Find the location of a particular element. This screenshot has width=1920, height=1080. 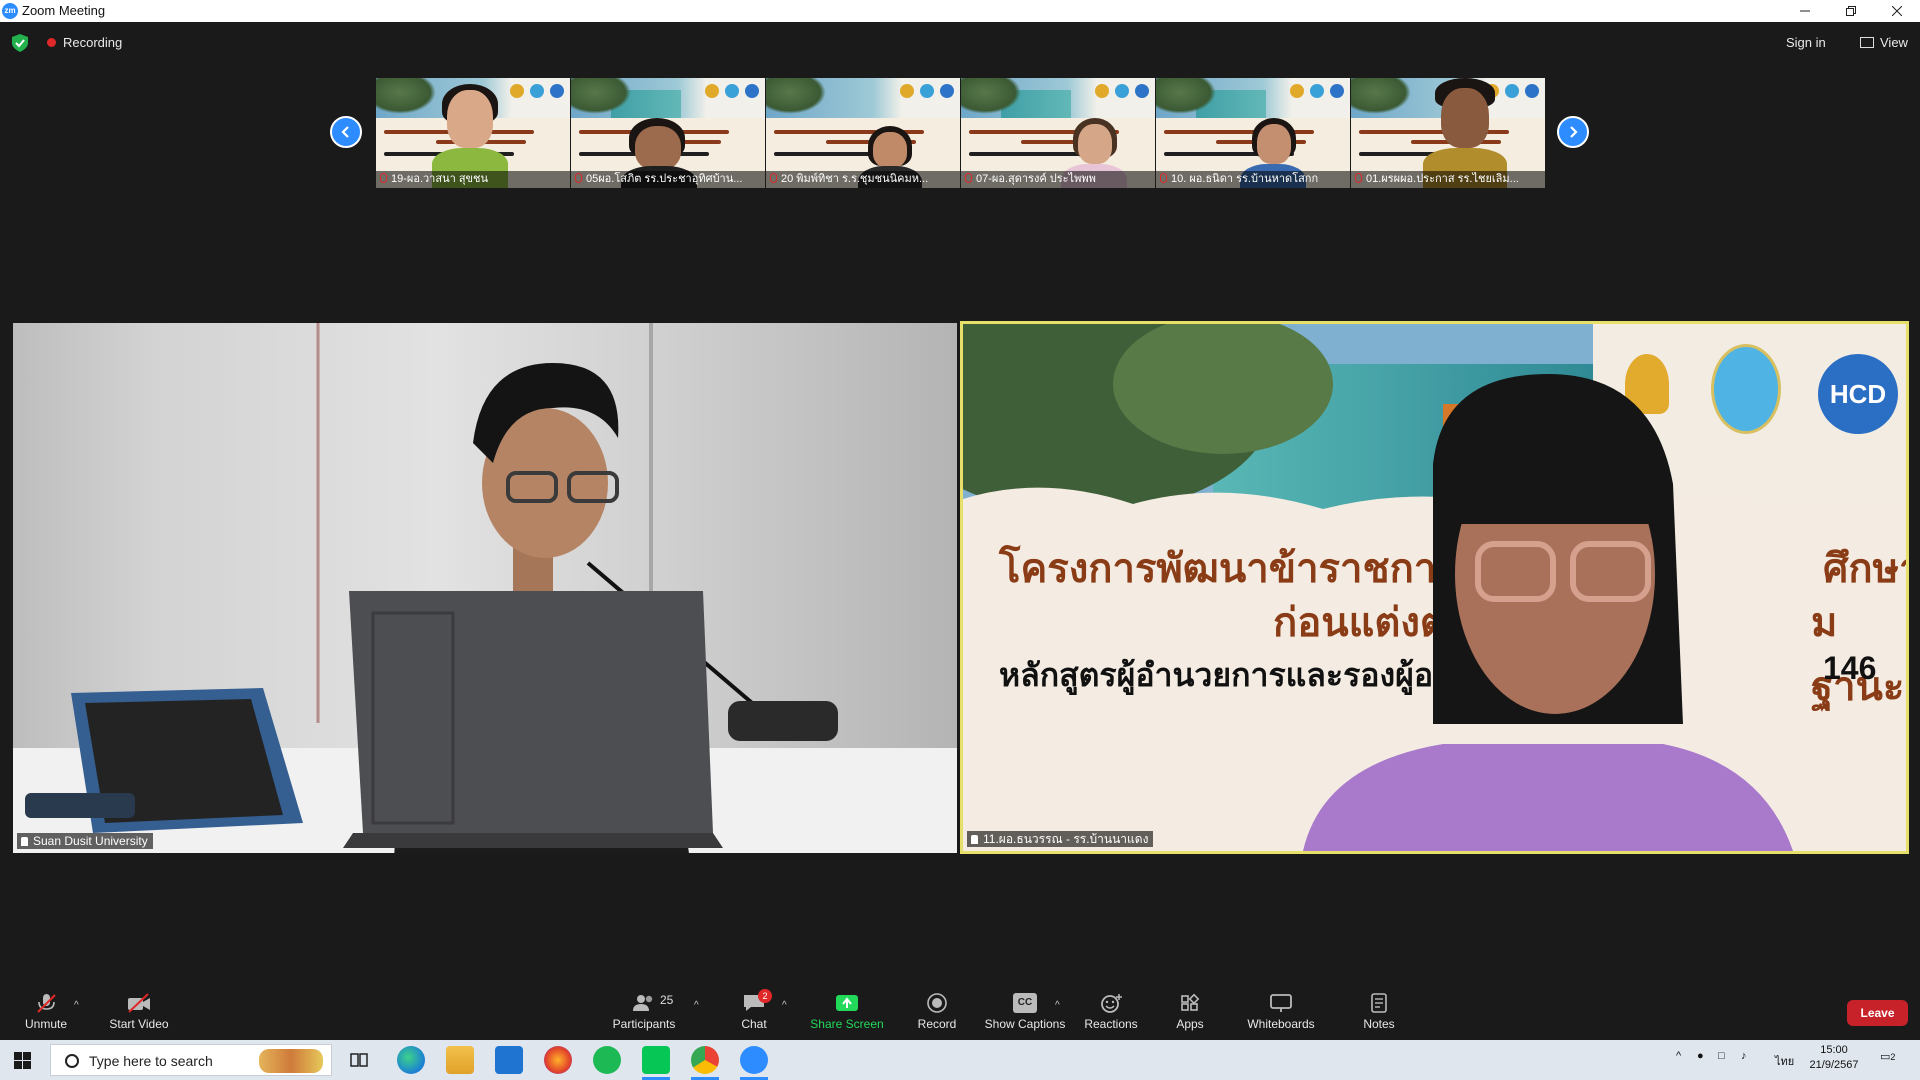

participant-thumbnail: 10. ผอ.ธนิดา รร.บ้านหาดโสกก is located at coordinates (1253, 133).